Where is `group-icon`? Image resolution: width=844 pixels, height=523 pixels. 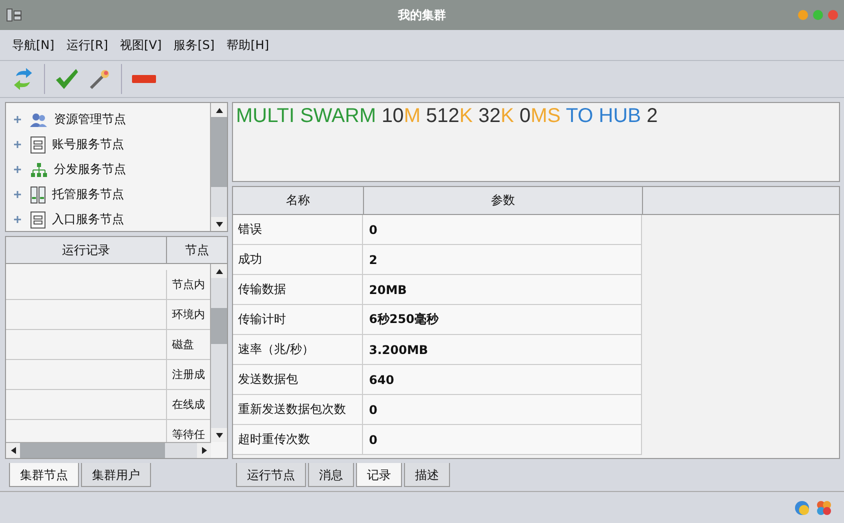 group-icon is located at coordinates (824, 508).